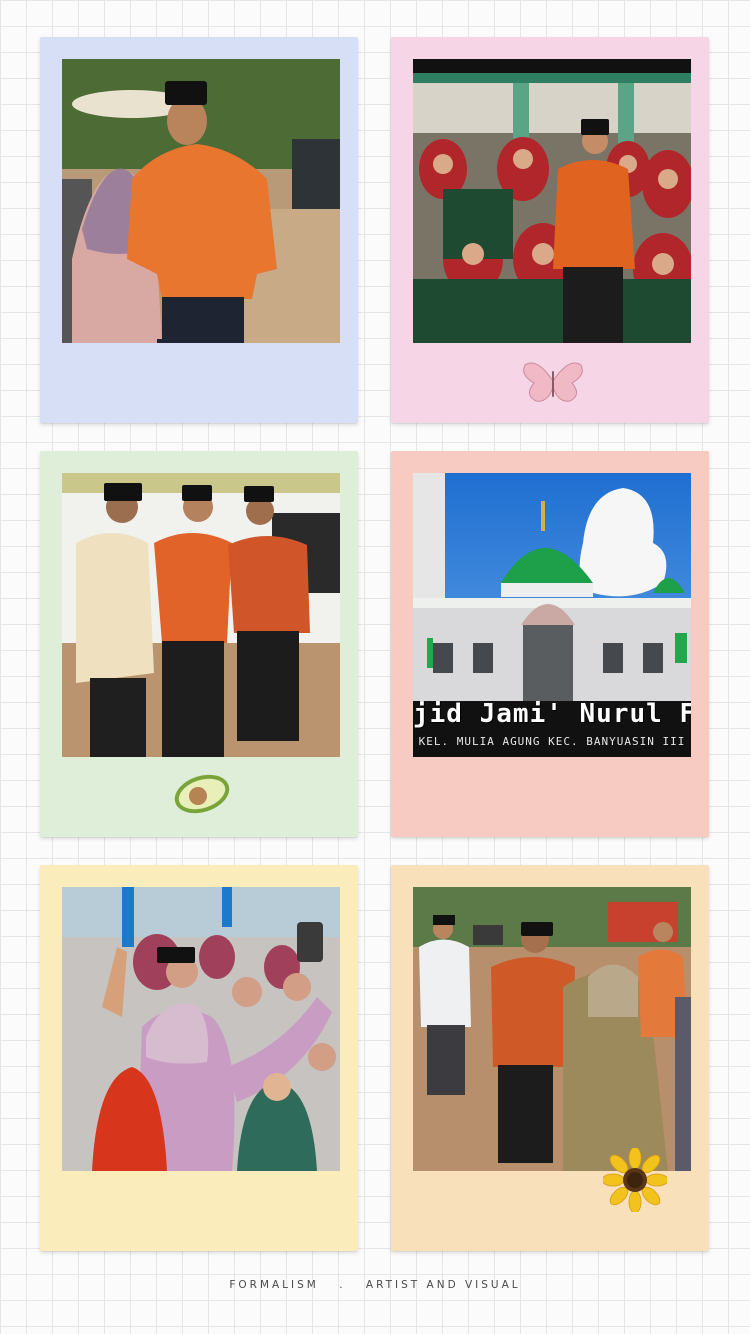 This screenshot has width=750, height=1334. What do you see at coordinates (553, 382) in the screenshot?
I see `butterfly-icon` at bounding box center [553, 382].